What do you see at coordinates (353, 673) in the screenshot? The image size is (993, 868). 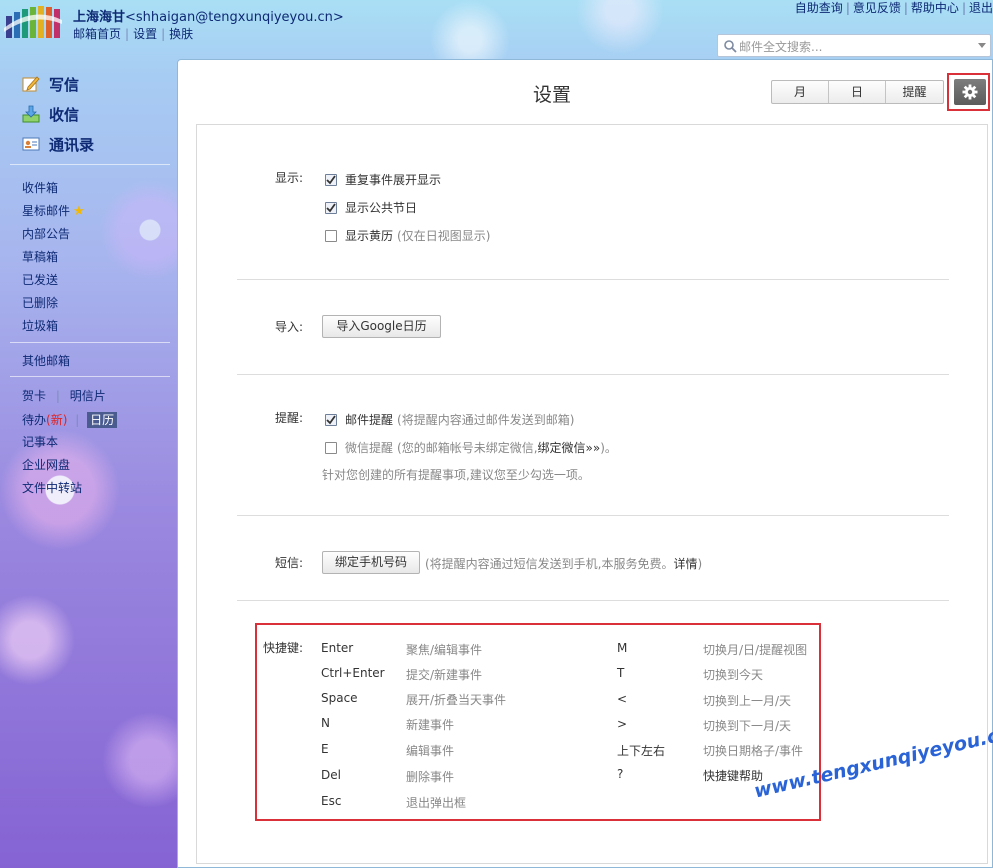 I see `shortcut-key: Ctrl+Enter` at bounding box center [353, 673].